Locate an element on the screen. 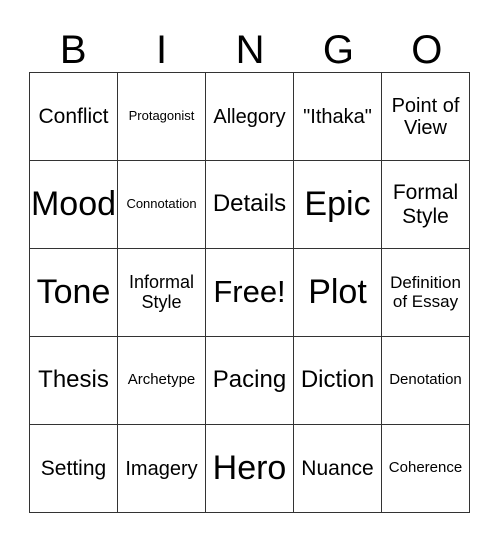 This screenshot has width=500, height=544. card-cell: Point of View is located at coordinates (425, 116).